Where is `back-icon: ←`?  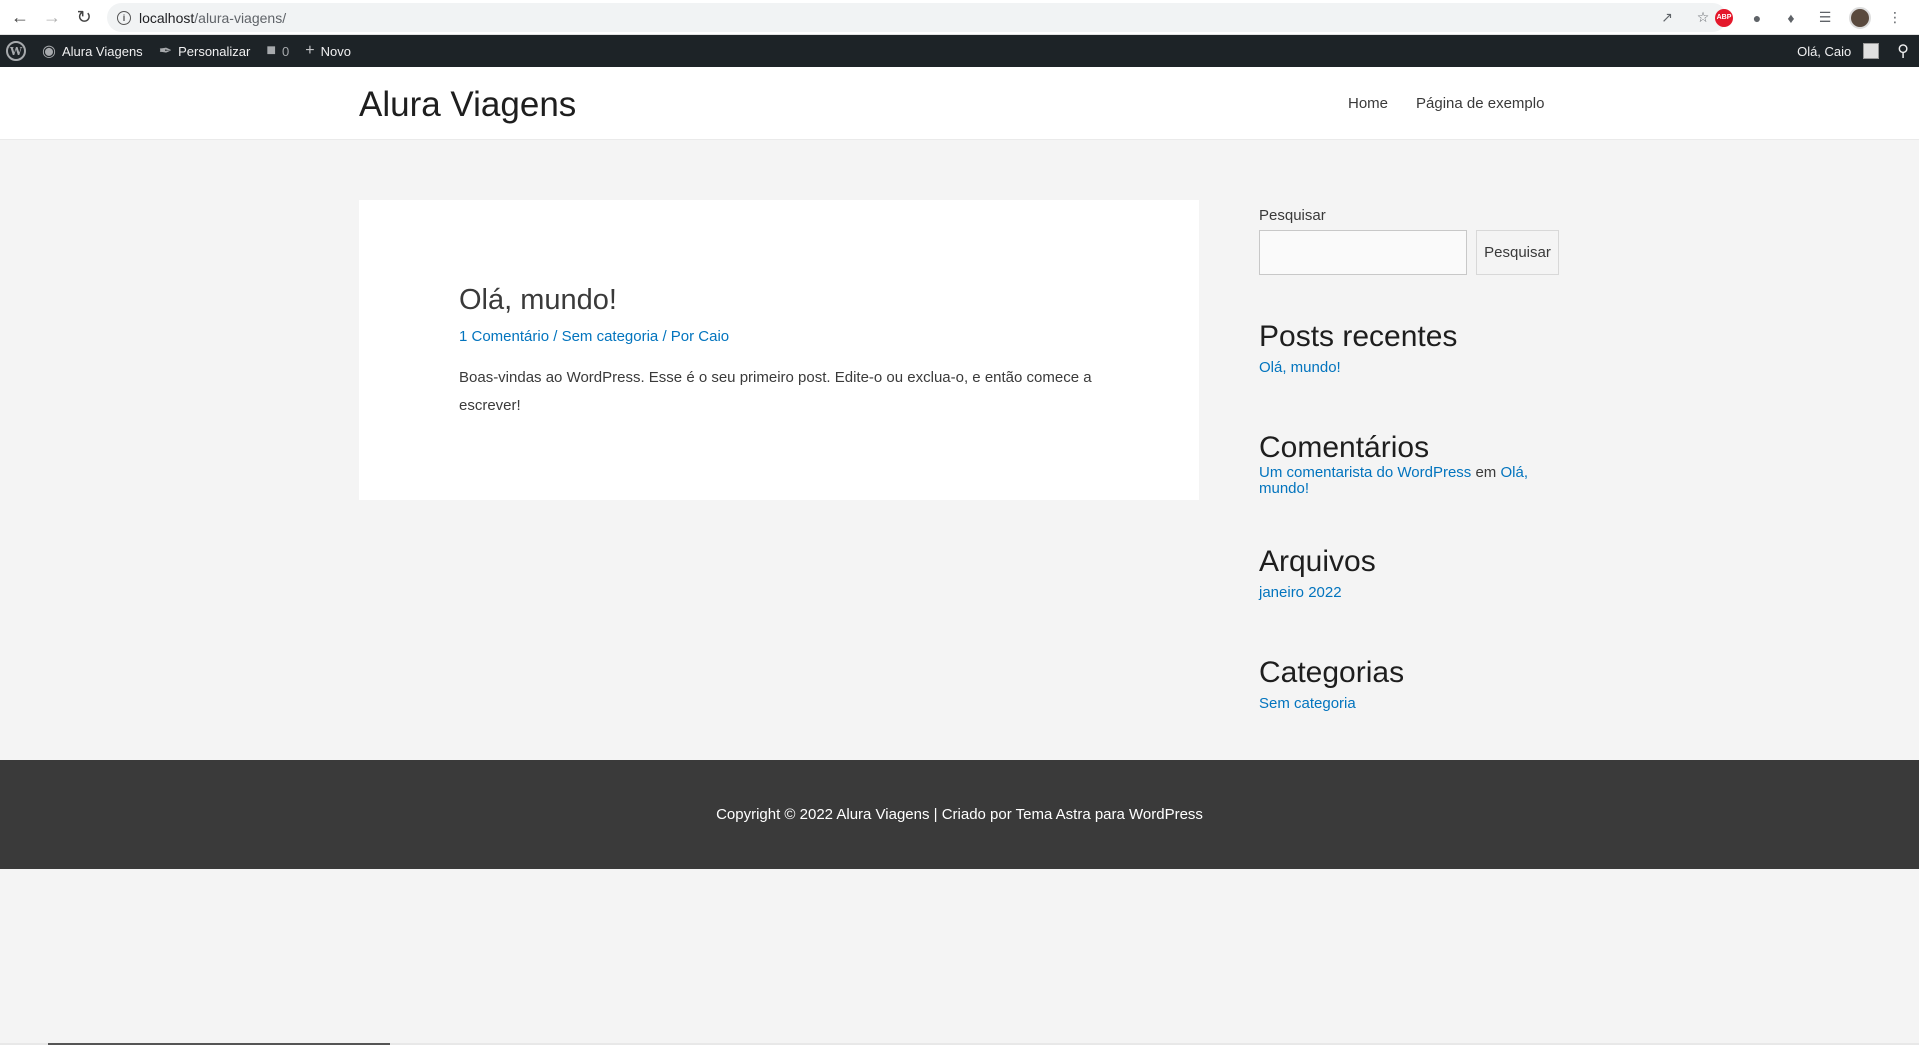 back-icon: ← is located at coordinates (20, 17).